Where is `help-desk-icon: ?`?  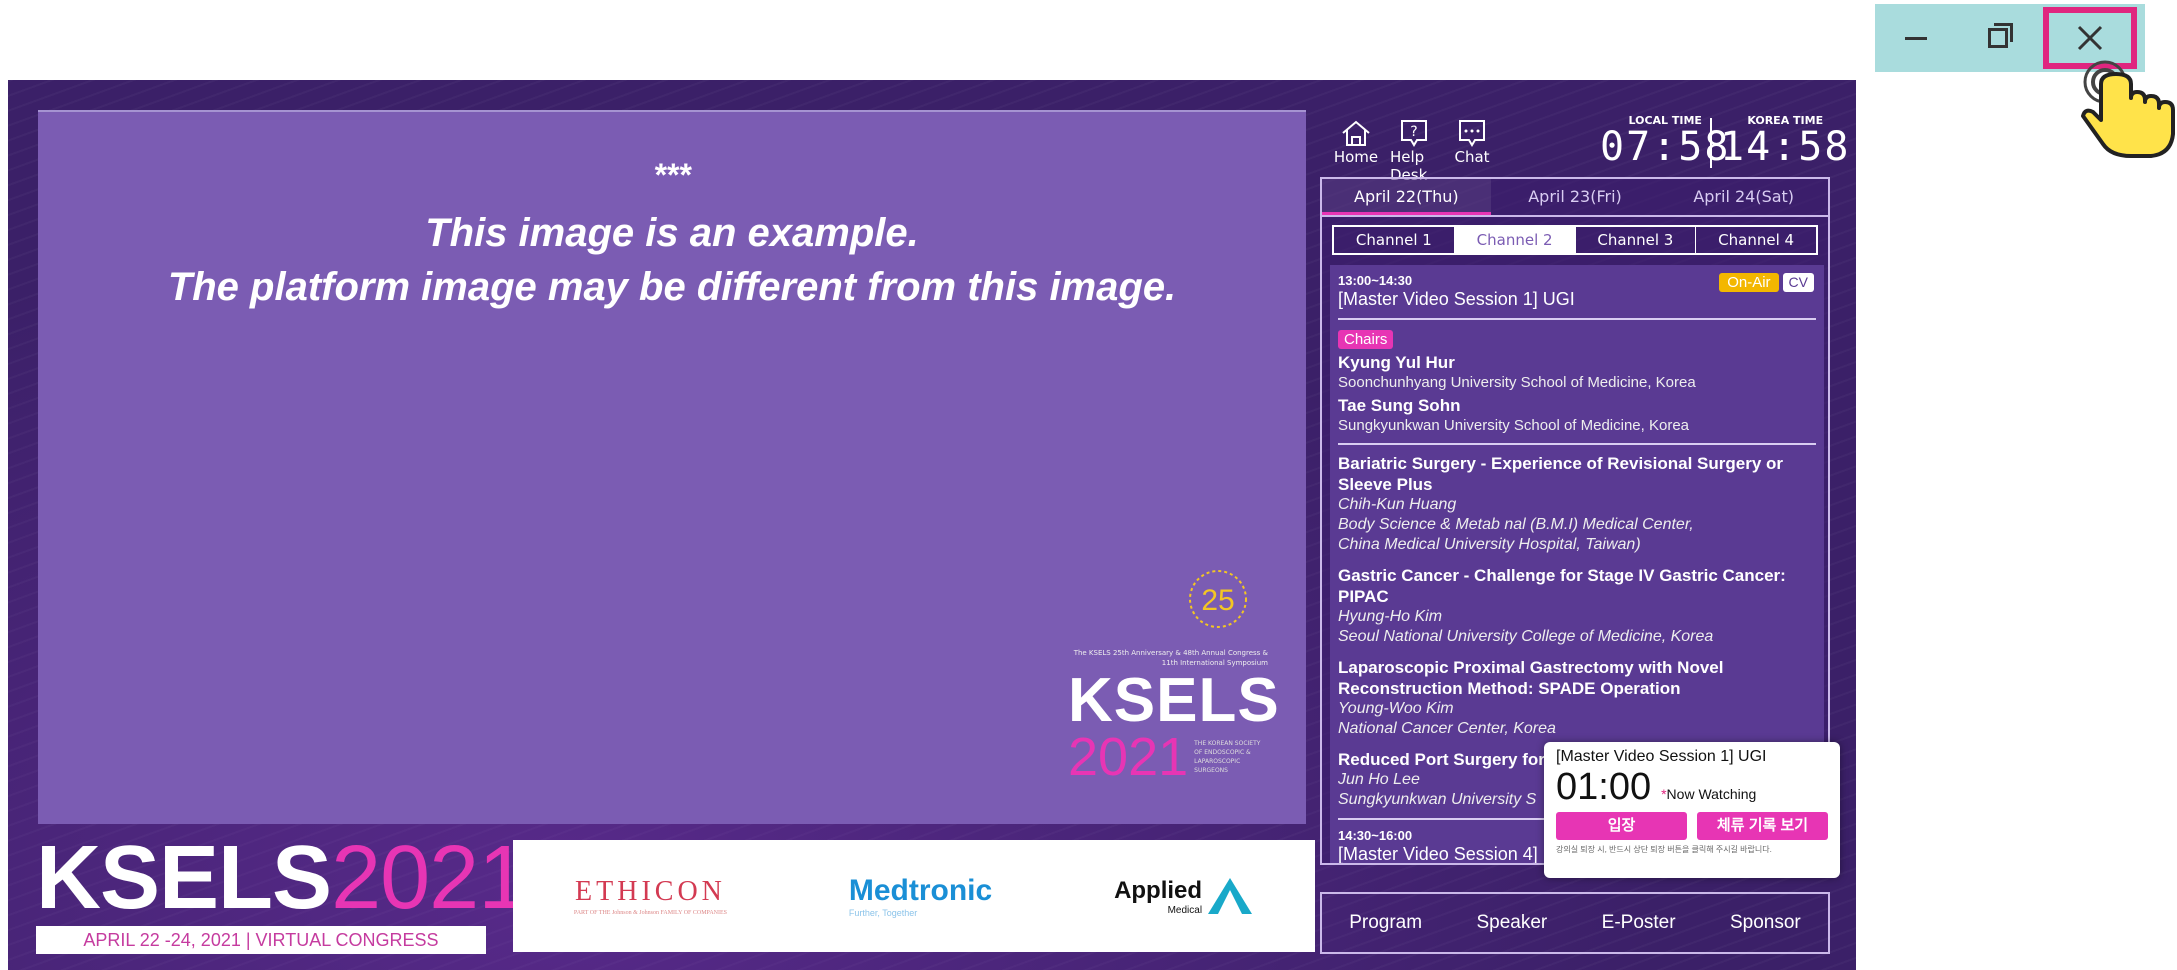 help-desk-icon: ? is located at coordinates (1414, 133).